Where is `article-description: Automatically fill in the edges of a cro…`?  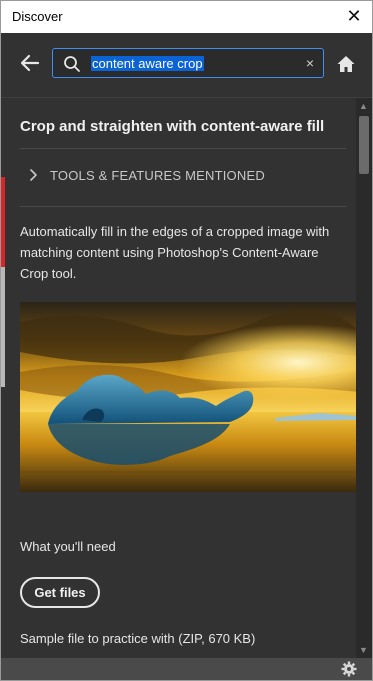
article-description: Automatically fill in the edges of a cro… is located at coordinates (175, 252).